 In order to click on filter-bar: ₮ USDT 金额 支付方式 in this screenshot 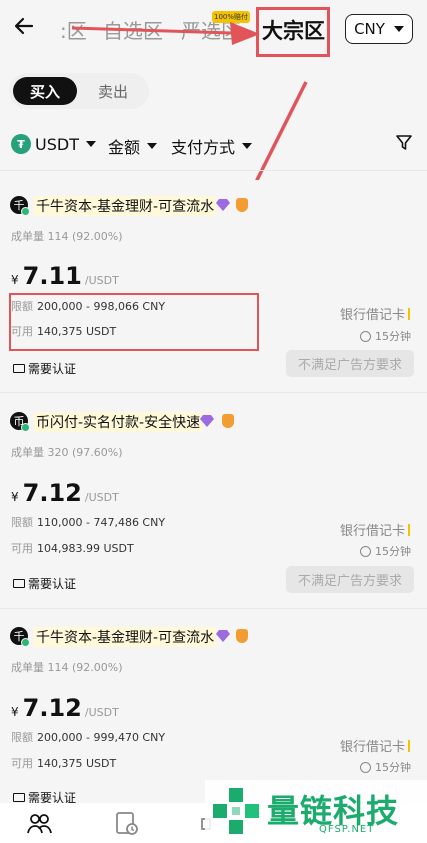, I will do `click(213, 145)`.